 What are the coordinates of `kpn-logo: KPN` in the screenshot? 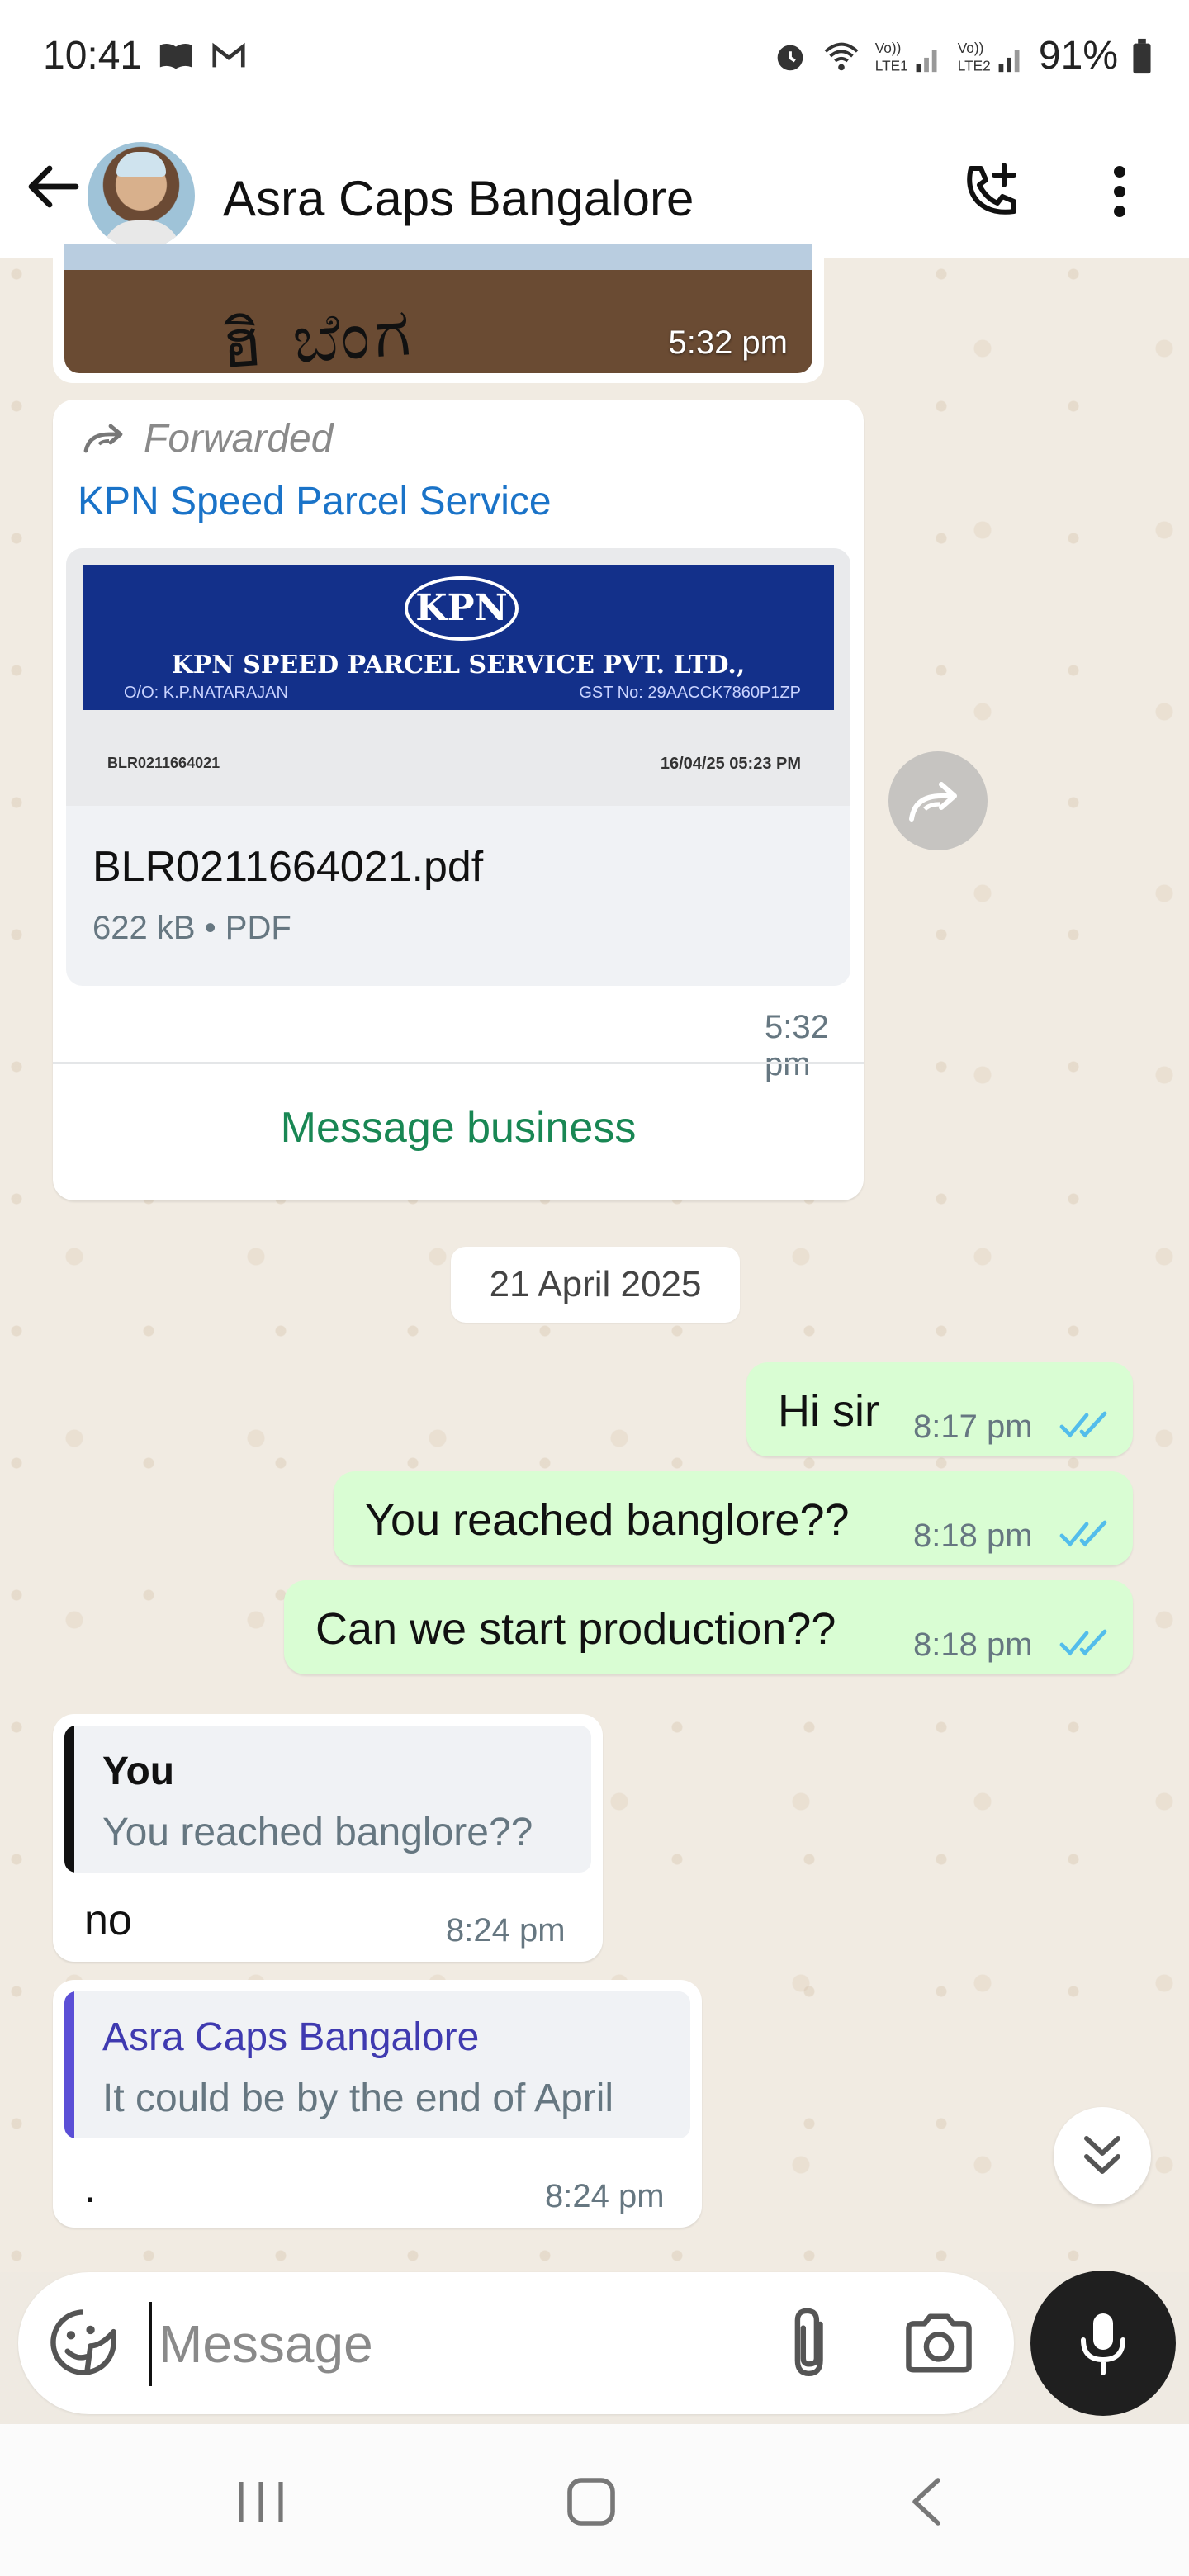 It's located at (462, 608).